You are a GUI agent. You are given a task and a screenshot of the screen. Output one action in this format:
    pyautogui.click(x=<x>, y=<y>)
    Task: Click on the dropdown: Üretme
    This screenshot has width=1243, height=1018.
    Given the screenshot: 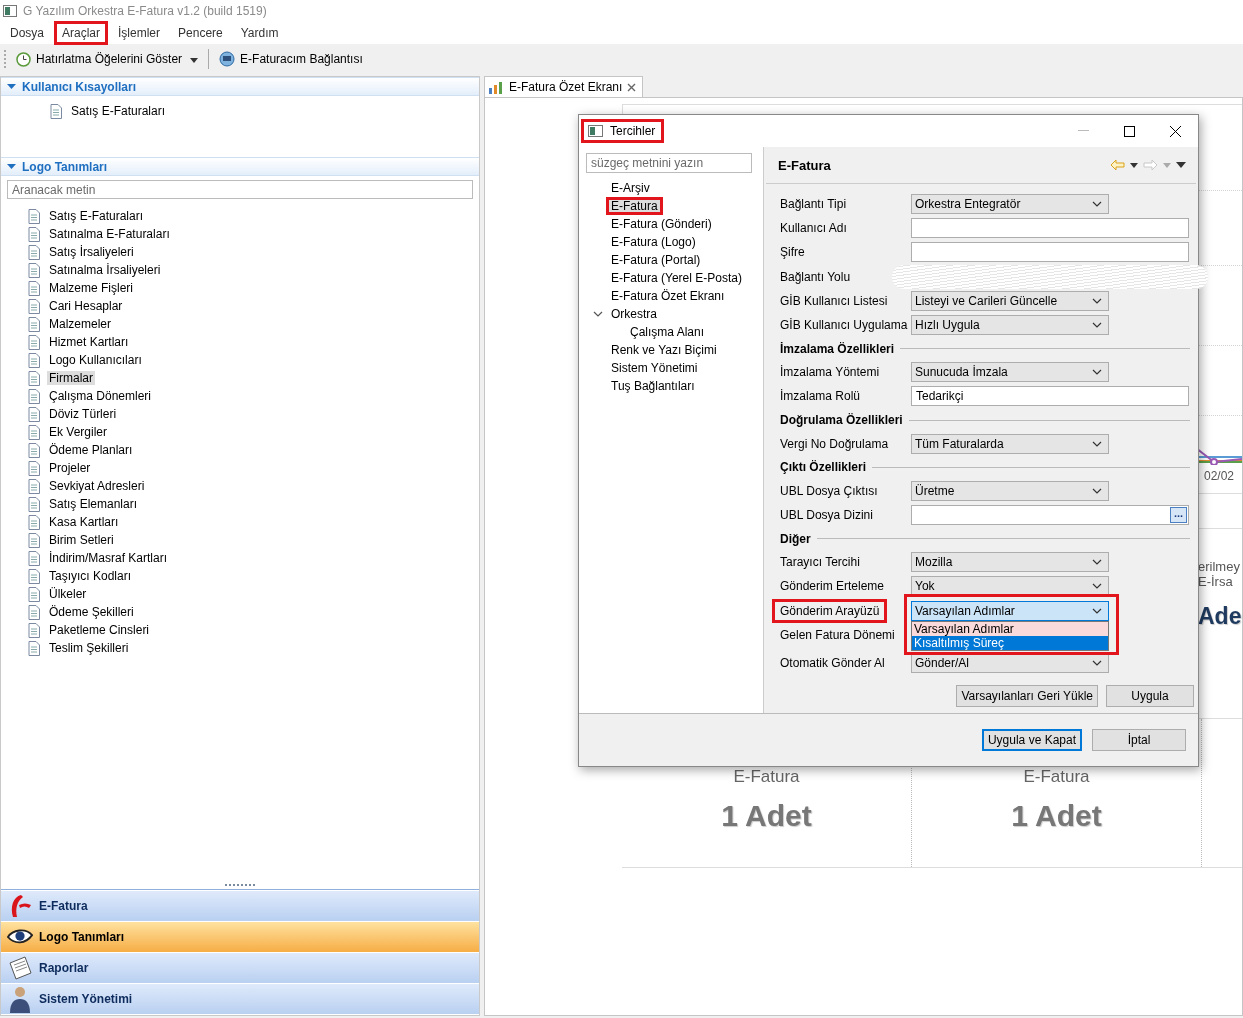 What is the action you would take?
    pyautogui.click(x=1010, y=490)
    